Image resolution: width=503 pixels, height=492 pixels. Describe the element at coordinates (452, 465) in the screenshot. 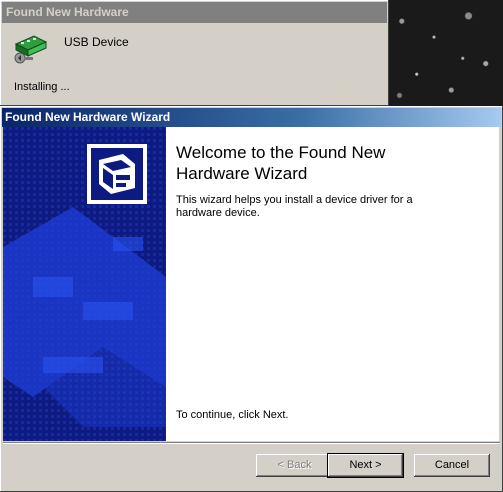

I see `cancel-button: Cancel` at that location.